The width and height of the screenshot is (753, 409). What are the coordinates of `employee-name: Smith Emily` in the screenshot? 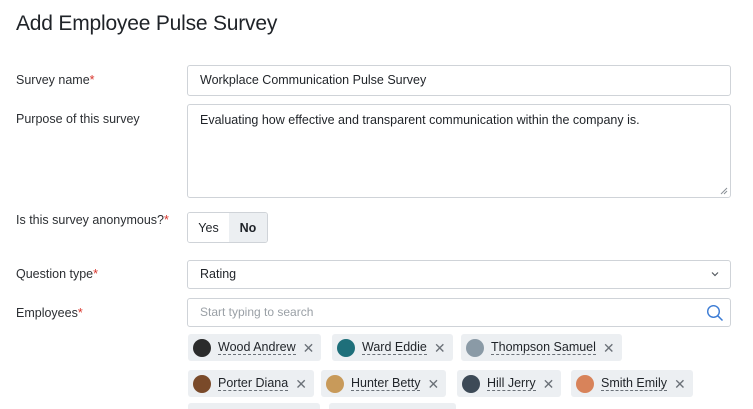 It's located at (634, 383).